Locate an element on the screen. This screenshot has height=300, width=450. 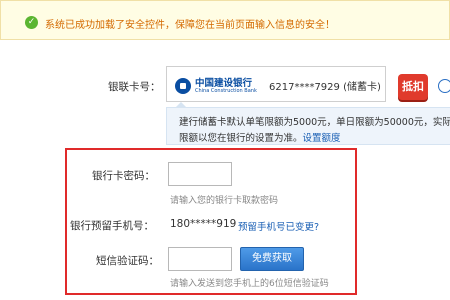
password-label: 银行卡密码： is located at coordinates (123, 176).